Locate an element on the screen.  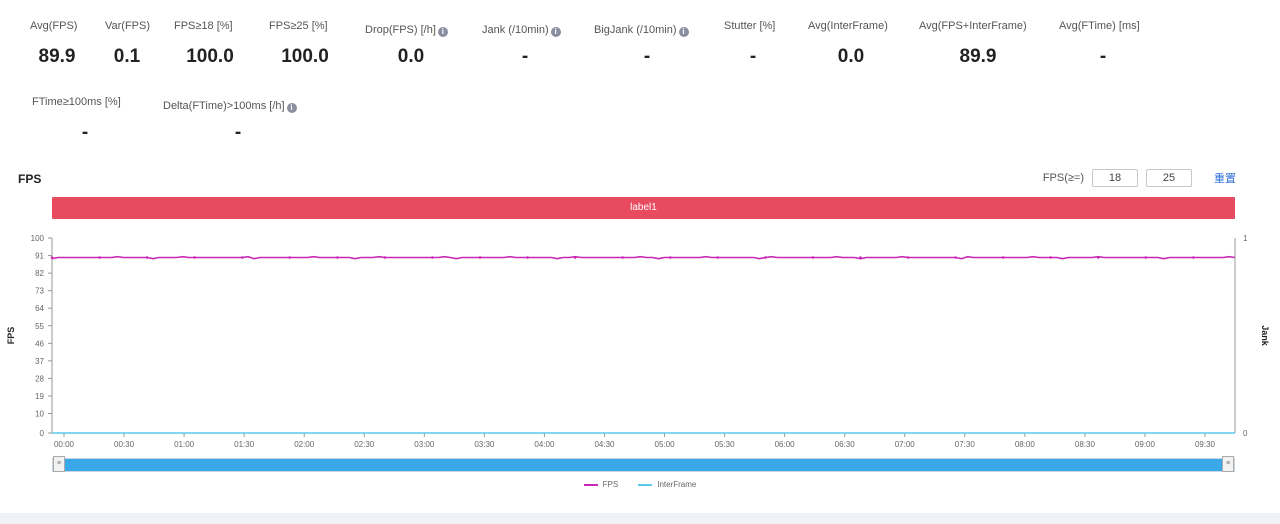
x-tick-label: 03:00 is located at coordinates (424, 444).